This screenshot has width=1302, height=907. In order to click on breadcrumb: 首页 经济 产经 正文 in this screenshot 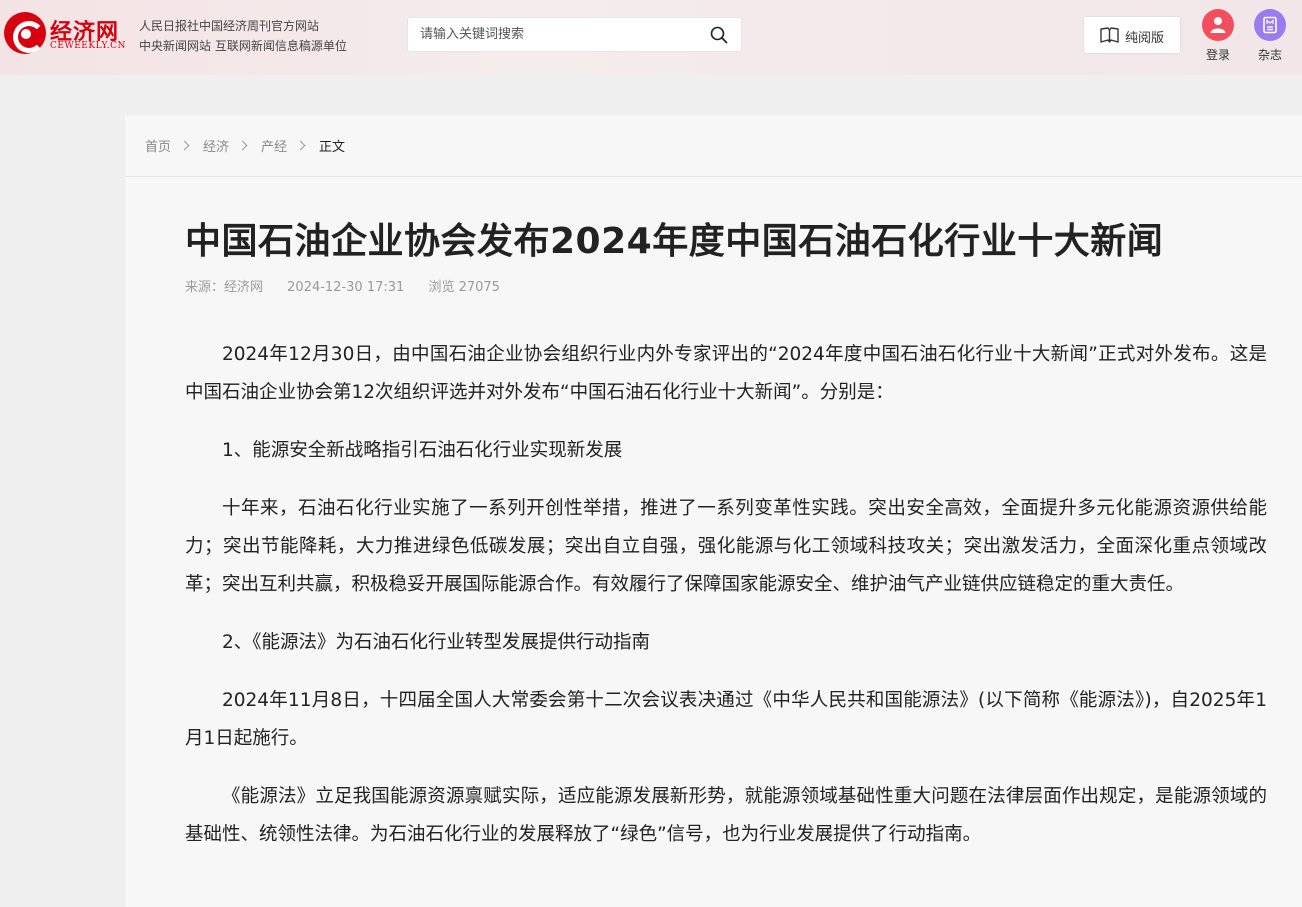, I will do `click(713, 146)`.